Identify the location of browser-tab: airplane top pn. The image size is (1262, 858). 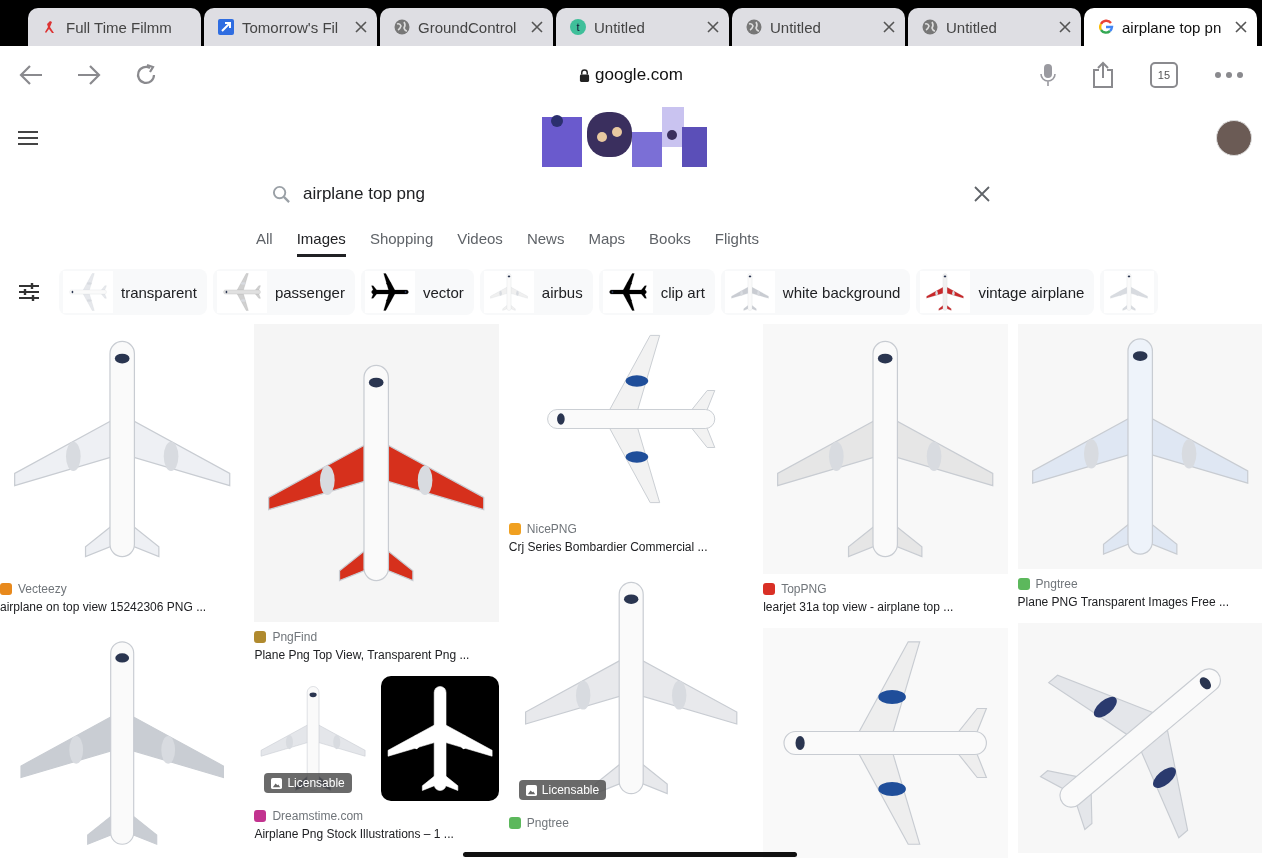
(1170, 27).